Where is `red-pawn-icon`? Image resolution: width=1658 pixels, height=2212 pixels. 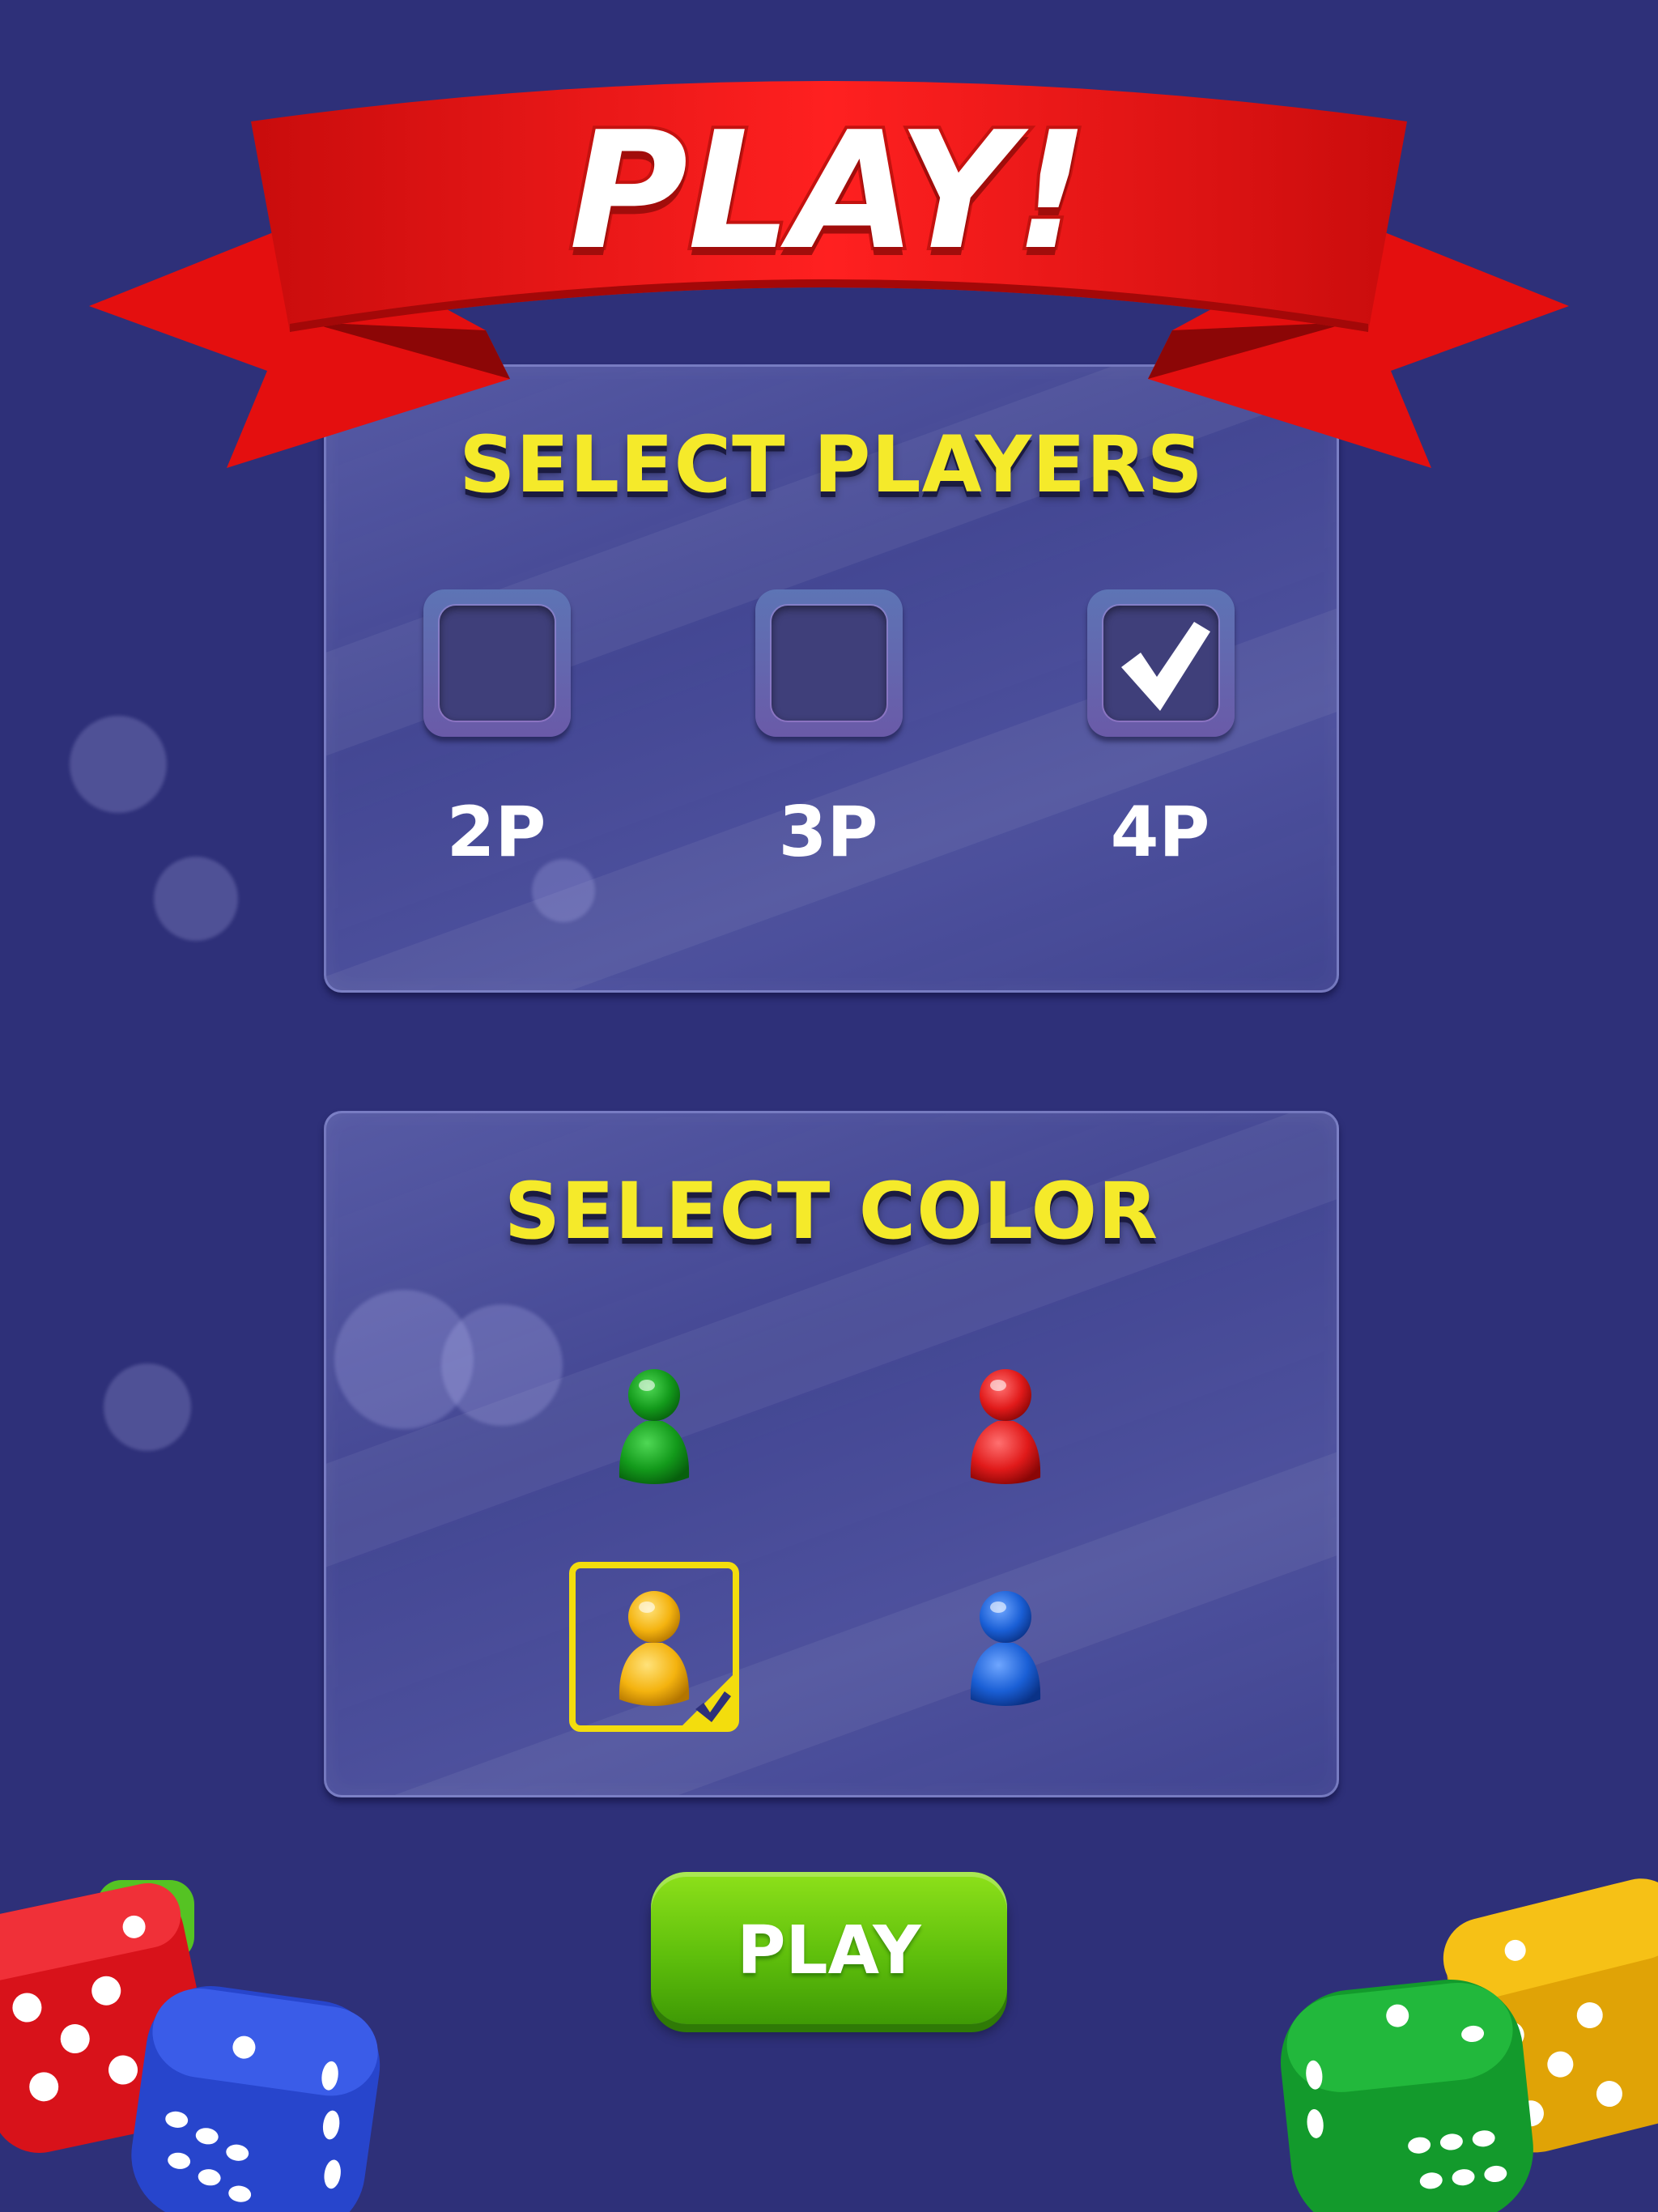 red-pawn-icon is located at coordinates (1005, 1427).